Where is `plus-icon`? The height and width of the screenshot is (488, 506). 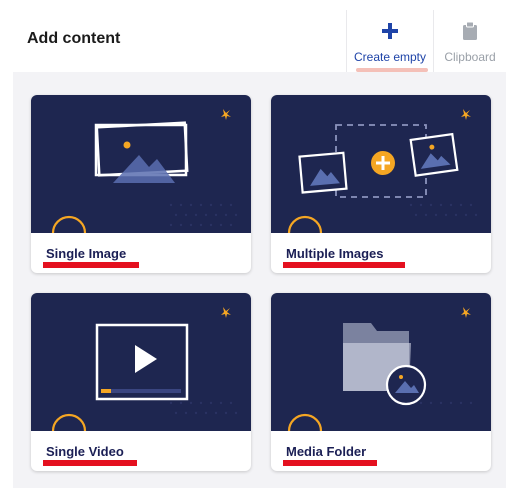
plus-icon is located at coordinates (390, 31).